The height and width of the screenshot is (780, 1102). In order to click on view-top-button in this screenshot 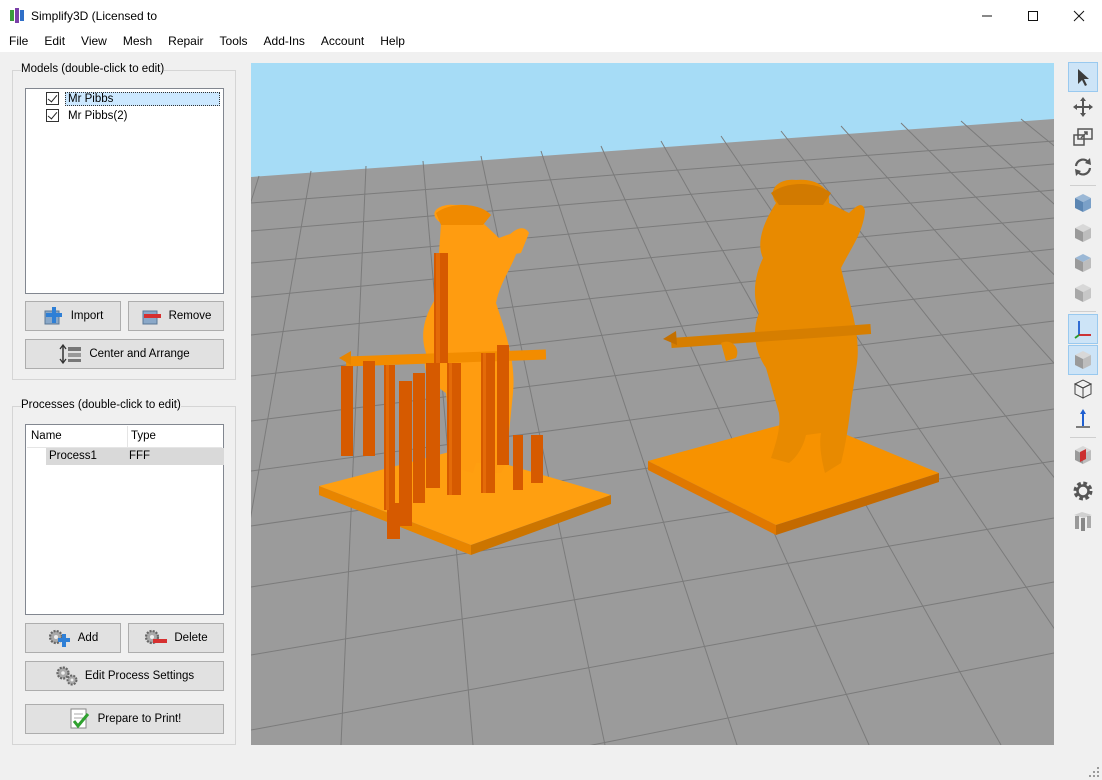, I will do `click(1083, 263)`.